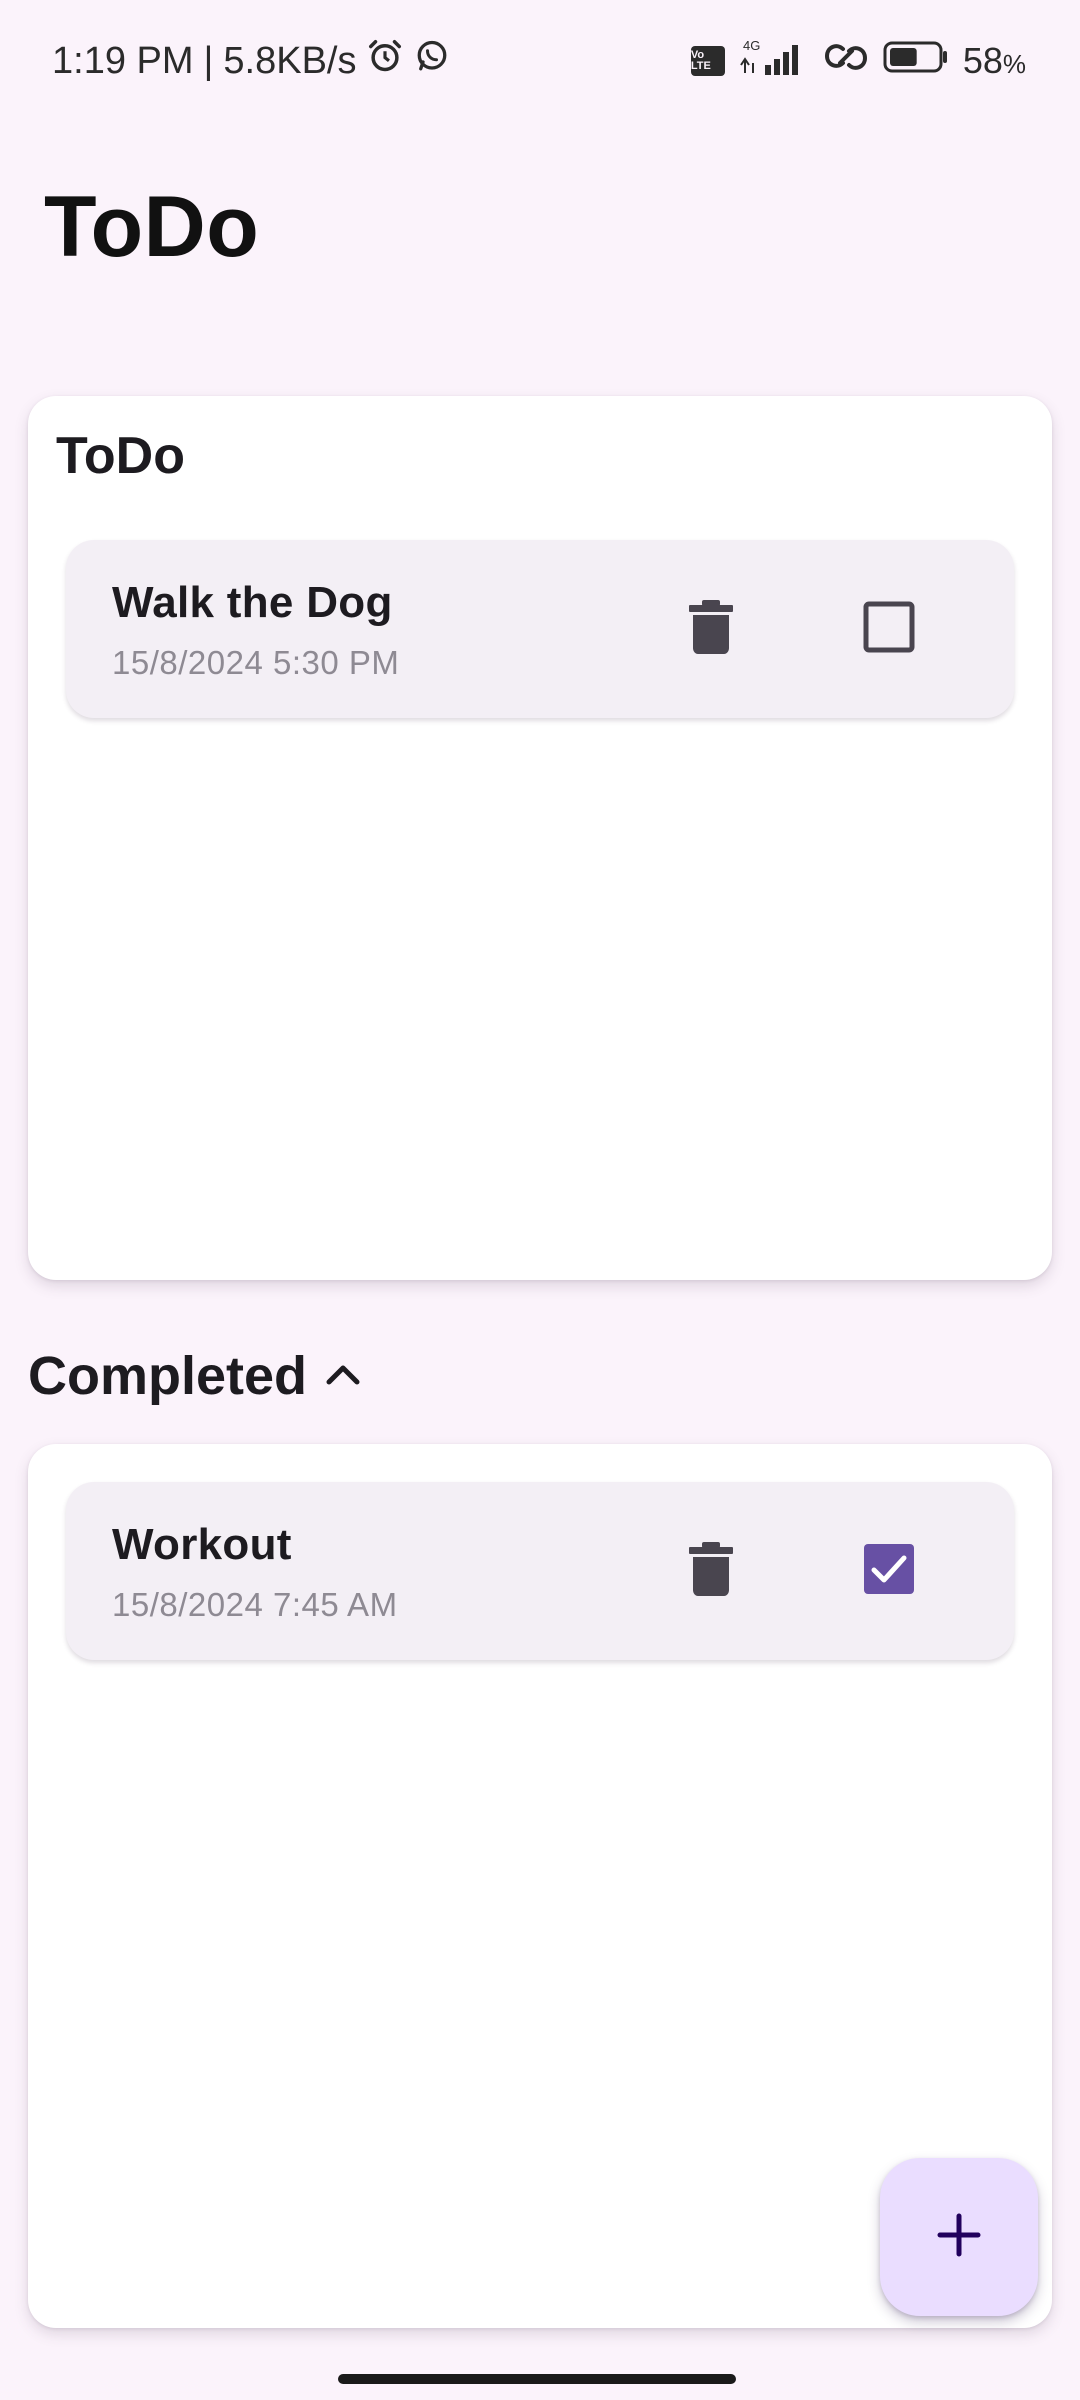  Describe the element at coordinates (202, 1544) in the screenshot. I see `task-title: Workout` at that location.